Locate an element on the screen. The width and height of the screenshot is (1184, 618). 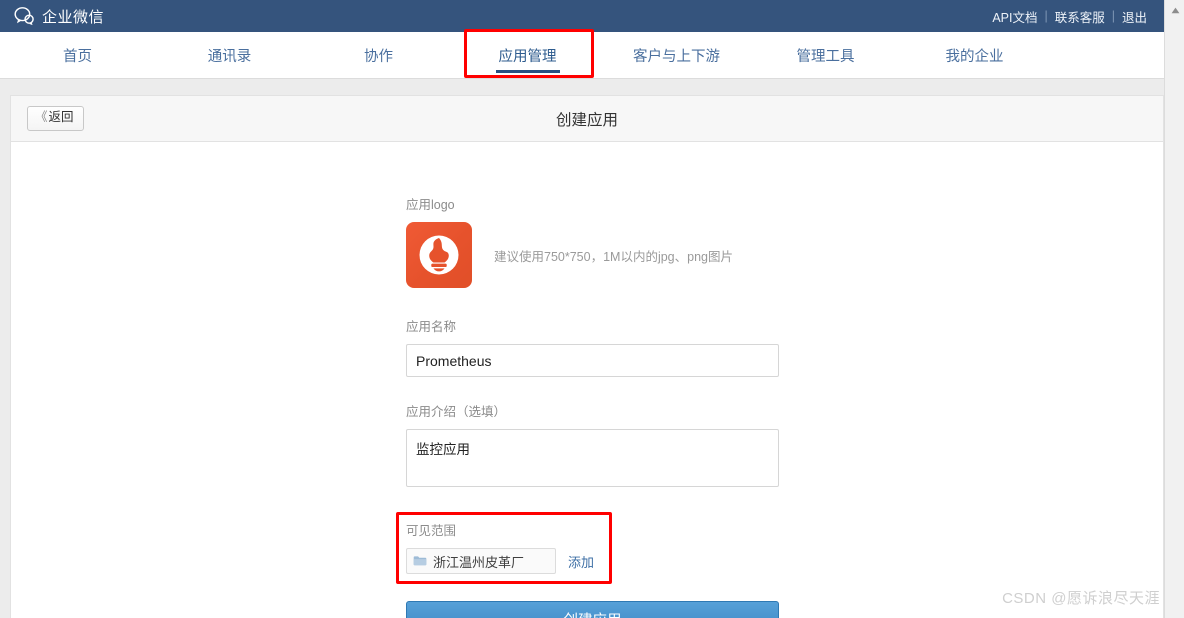
app-logo-hint: 建议使用750*750，1M以内的jpg、png图片 is located at coordinates (613, 256).